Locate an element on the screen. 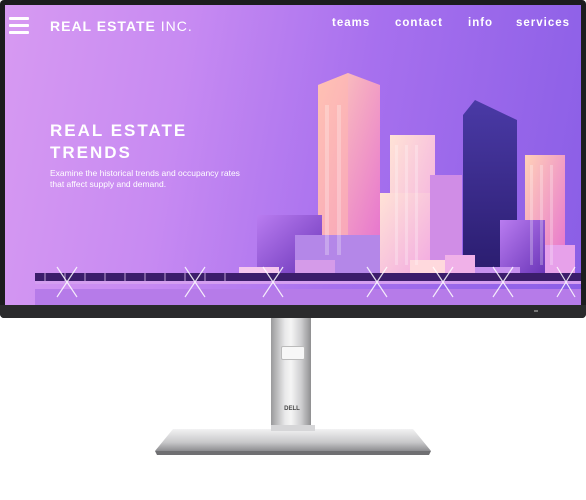 The width and height of the screenshot is (586, 500). monitor-bottom-bezel is located at coordinates (293, 311).